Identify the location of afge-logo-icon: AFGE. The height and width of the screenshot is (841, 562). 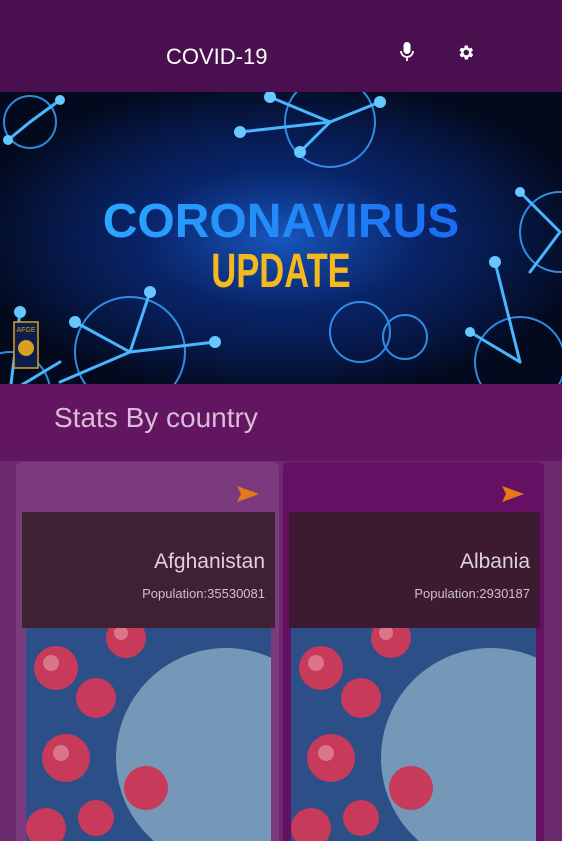
(26, 345).